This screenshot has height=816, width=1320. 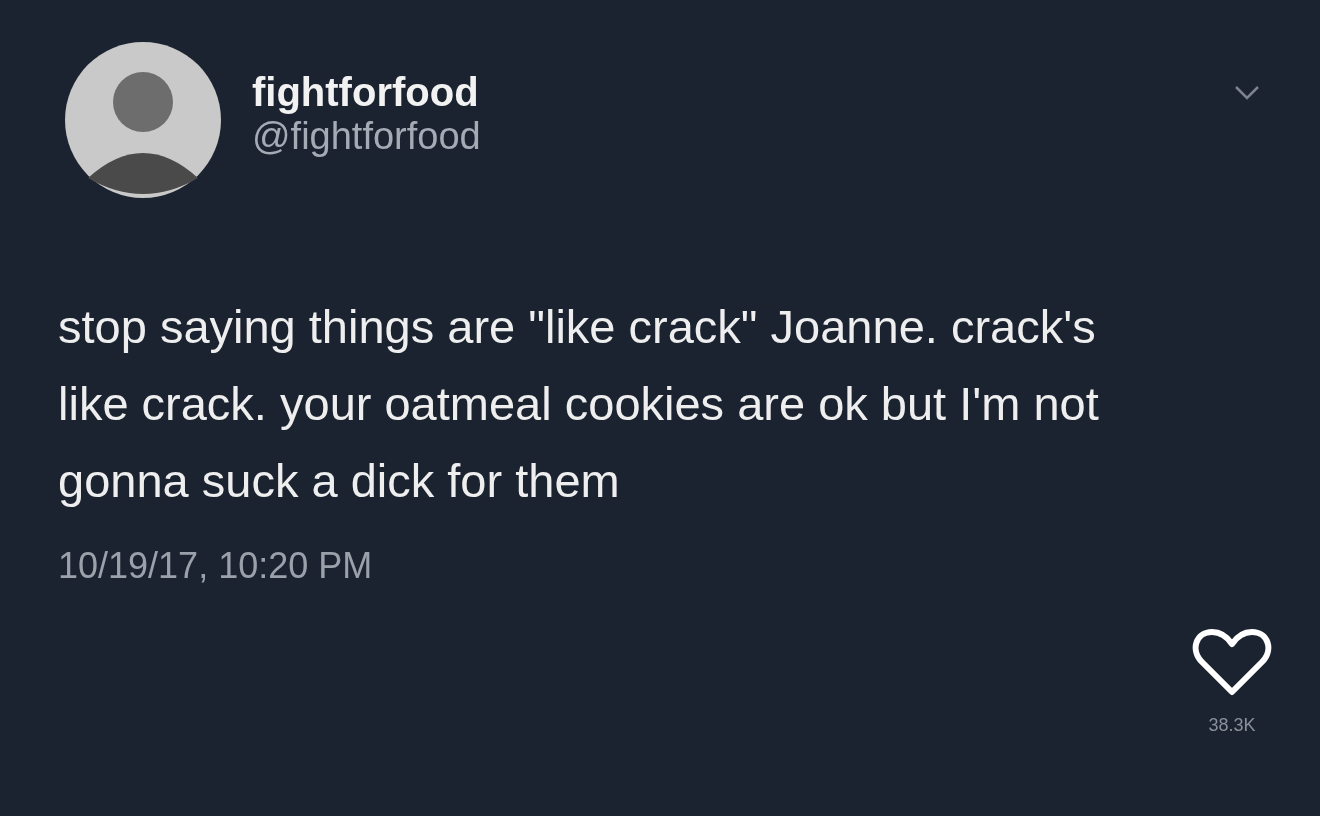 What do you see at coordinates (366, 137) in the screenshot?
I see `user-handle: @fightforfood` at bounding box center [366, 137].